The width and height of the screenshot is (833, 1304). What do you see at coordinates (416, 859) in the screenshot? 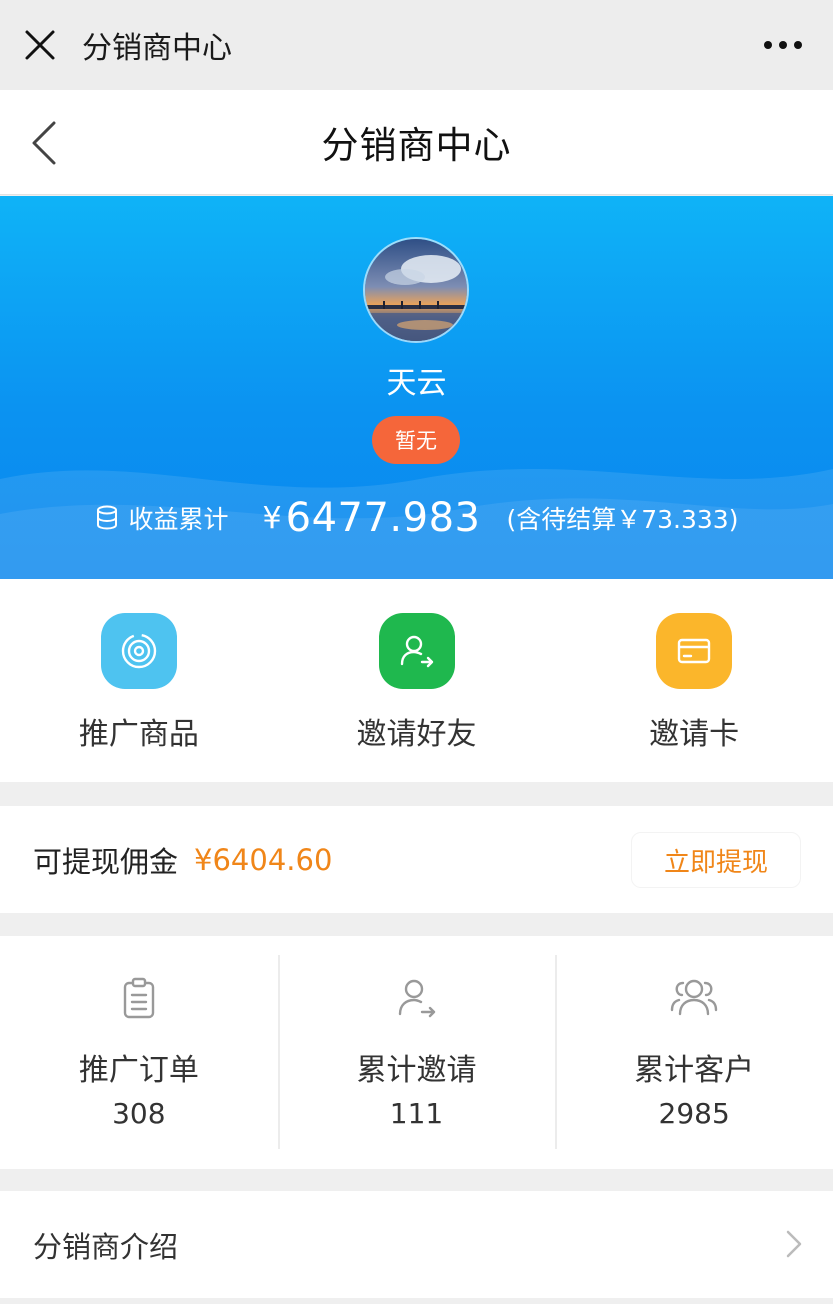
I see `withdrawable-commission: 可提现佣金 ¥6404.60 立即提现` at bounding box center [416, 859].